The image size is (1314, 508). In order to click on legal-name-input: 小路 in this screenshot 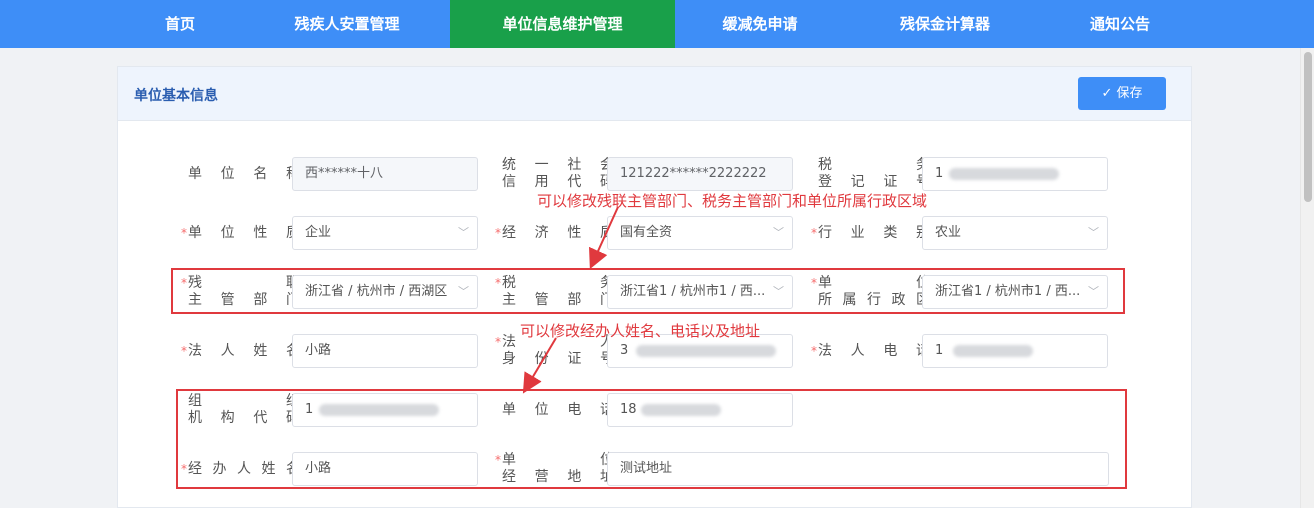, I will do `click(385, 351)`.